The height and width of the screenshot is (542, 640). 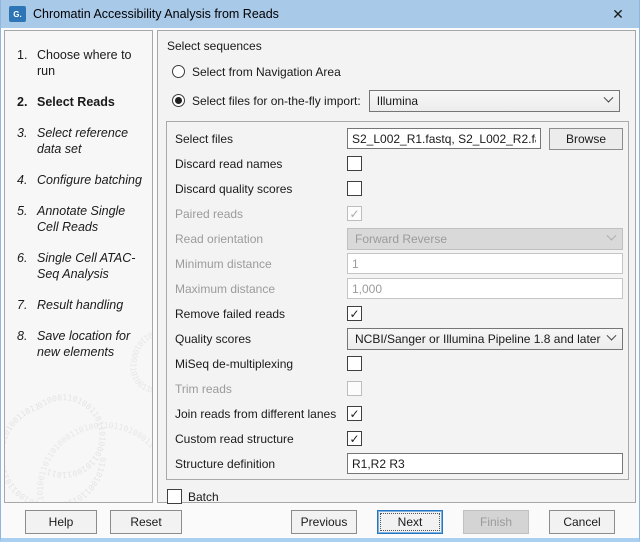 I want to click on quality-scores-label: Quality scores, so click(x=213, y=338).